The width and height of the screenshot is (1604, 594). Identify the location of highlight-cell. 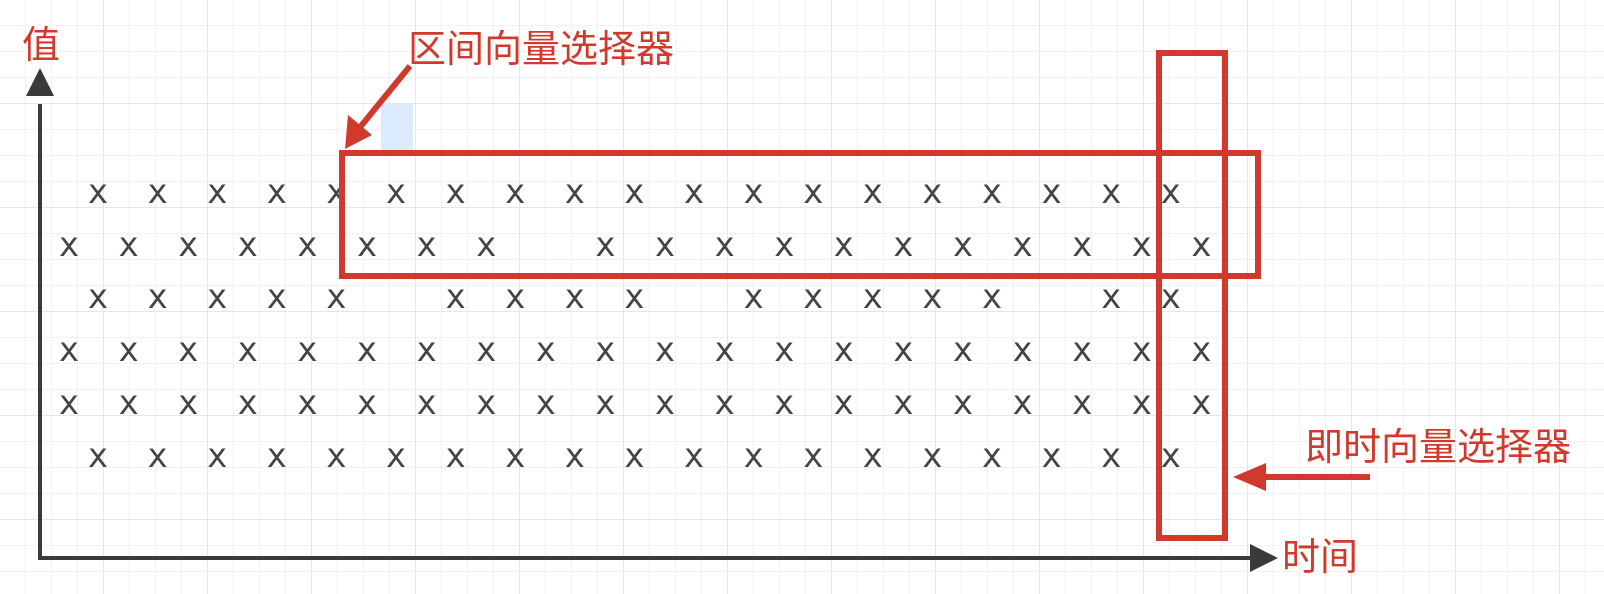
(397, 130).